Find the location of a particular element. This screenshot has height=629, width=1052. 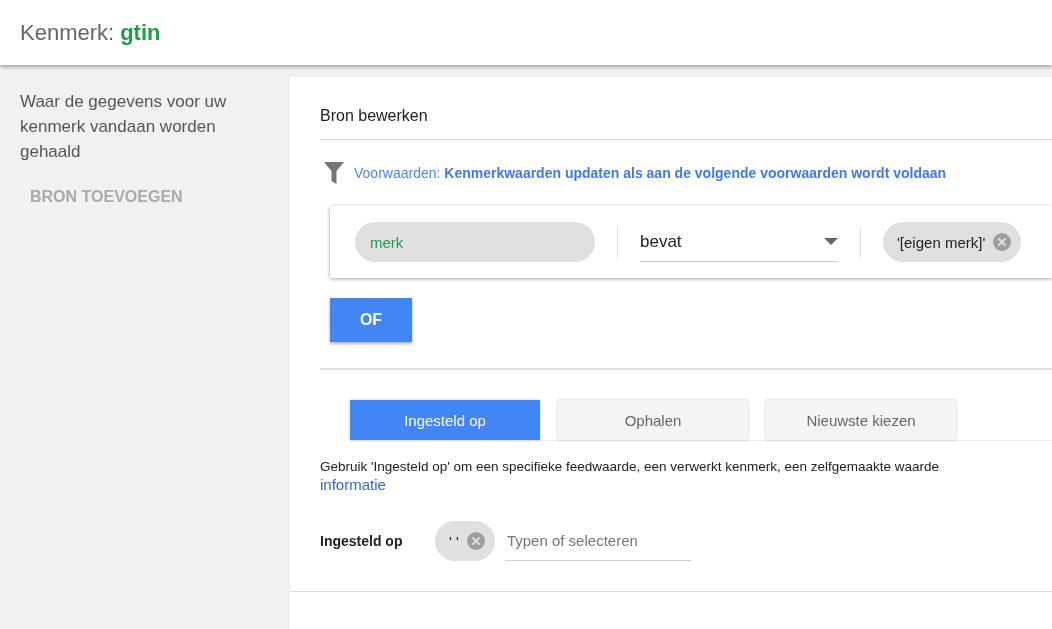

help-text: Gebruik 'Ingesteld op' om een specifieke feedwaarde, een verwerkt kenmerk, een zelfgemaakte waarde is located at coordinates (630, 466).